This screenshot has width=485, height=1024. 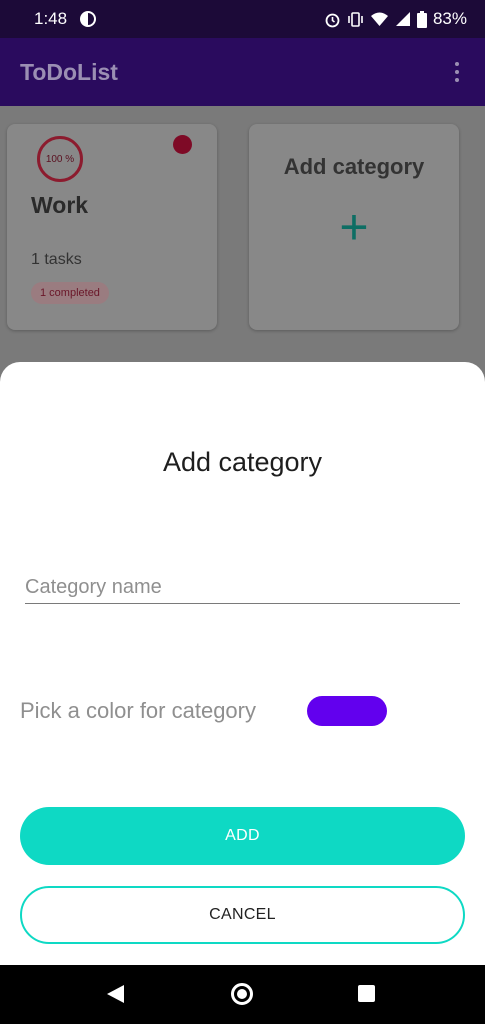 I want to click on status-time: 1:48, so click(x=51, y=18).